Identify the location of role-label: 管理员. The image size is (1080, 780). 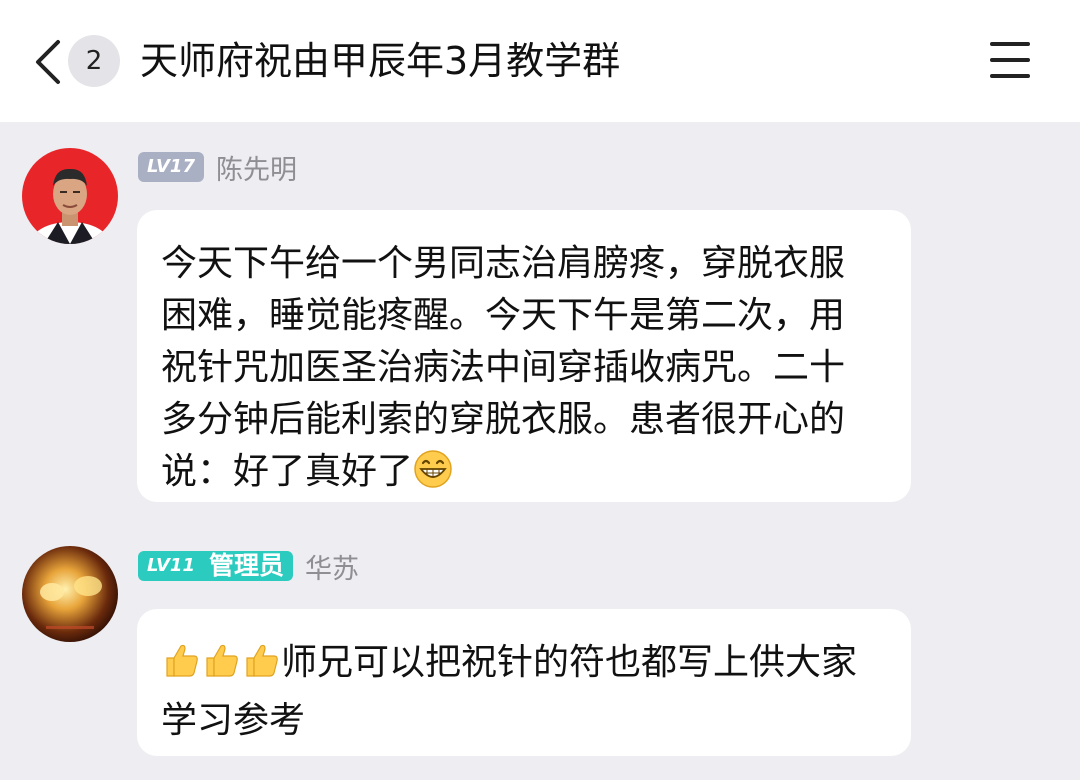
(246, 565).